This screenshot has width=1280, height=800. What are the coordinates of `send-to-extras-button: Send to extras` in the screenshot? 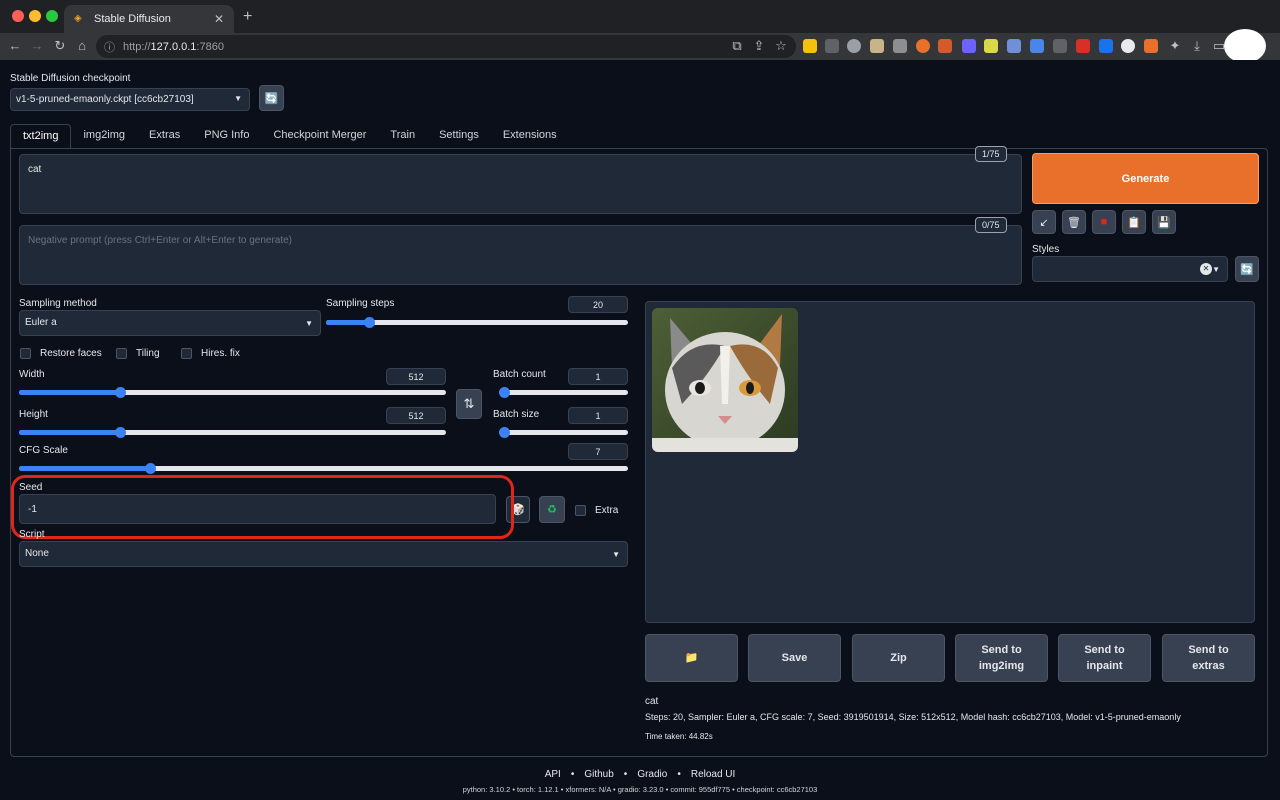 It's located at (1208, 658).